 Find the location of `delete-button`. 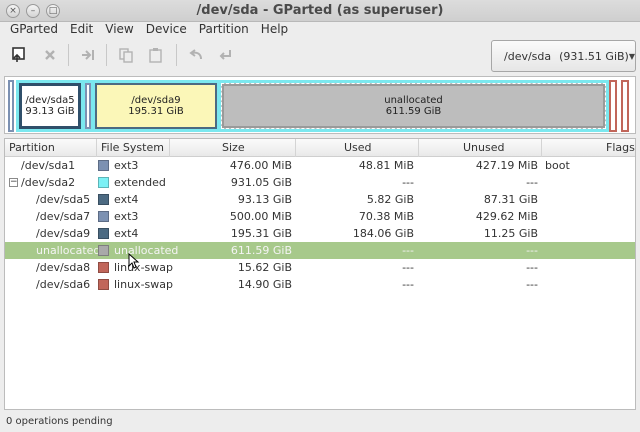

delete-button is located at coordinates (50, 55).